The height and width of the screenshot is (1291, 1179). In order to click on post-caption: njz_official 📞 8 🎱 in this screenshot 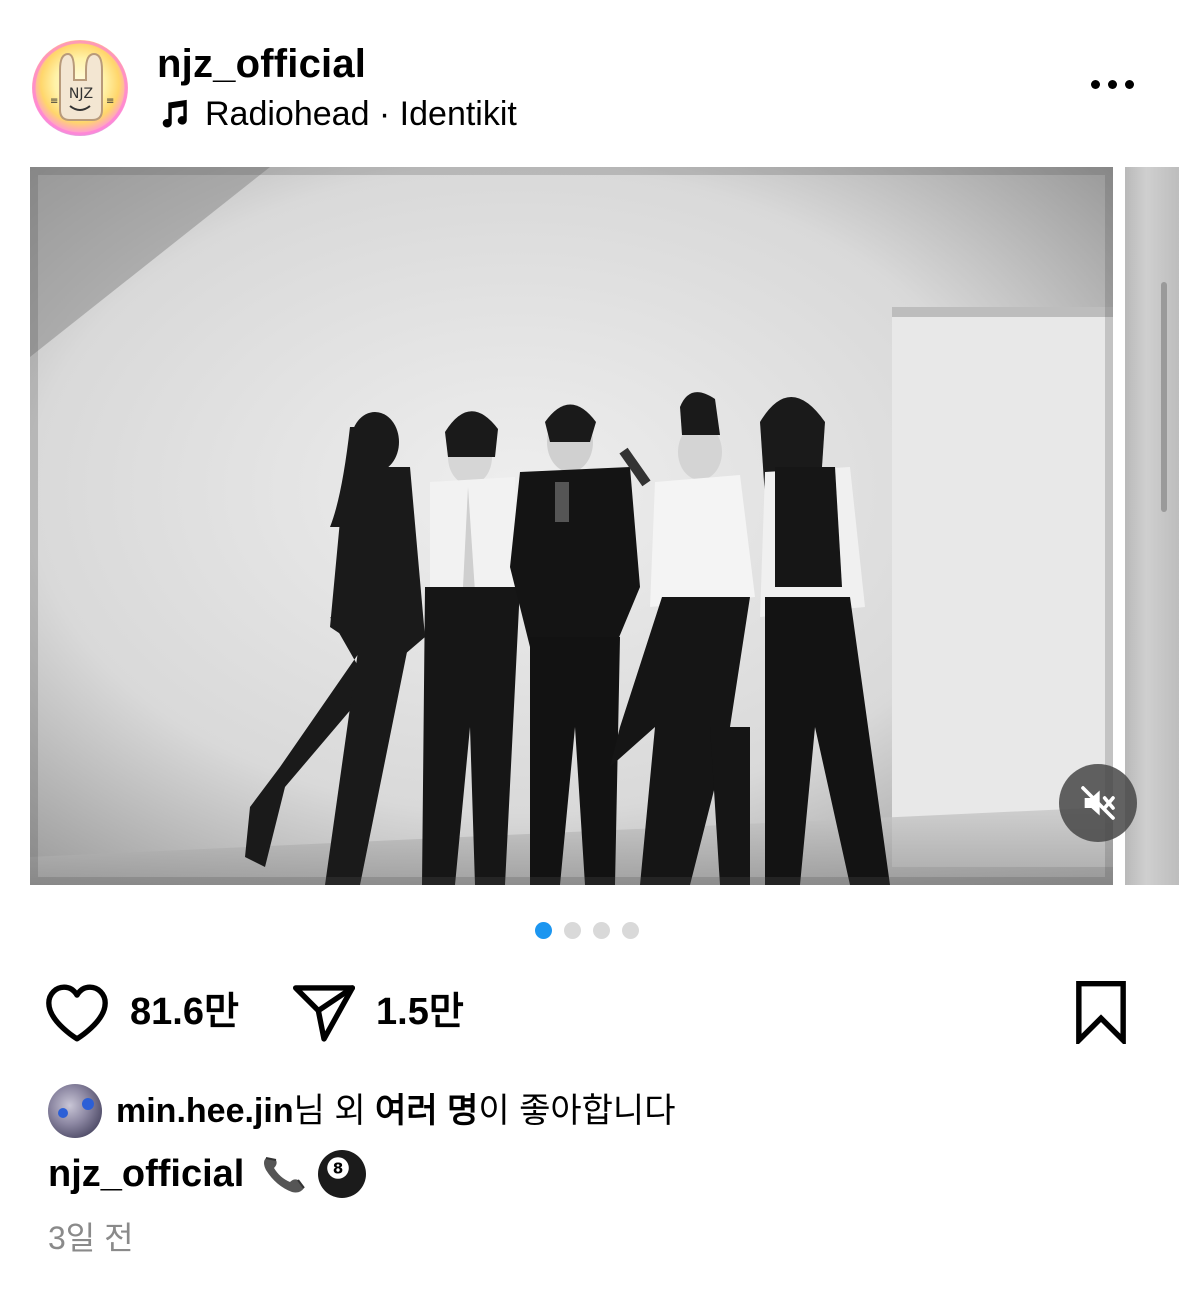, I will do `click(208, 1174)`.